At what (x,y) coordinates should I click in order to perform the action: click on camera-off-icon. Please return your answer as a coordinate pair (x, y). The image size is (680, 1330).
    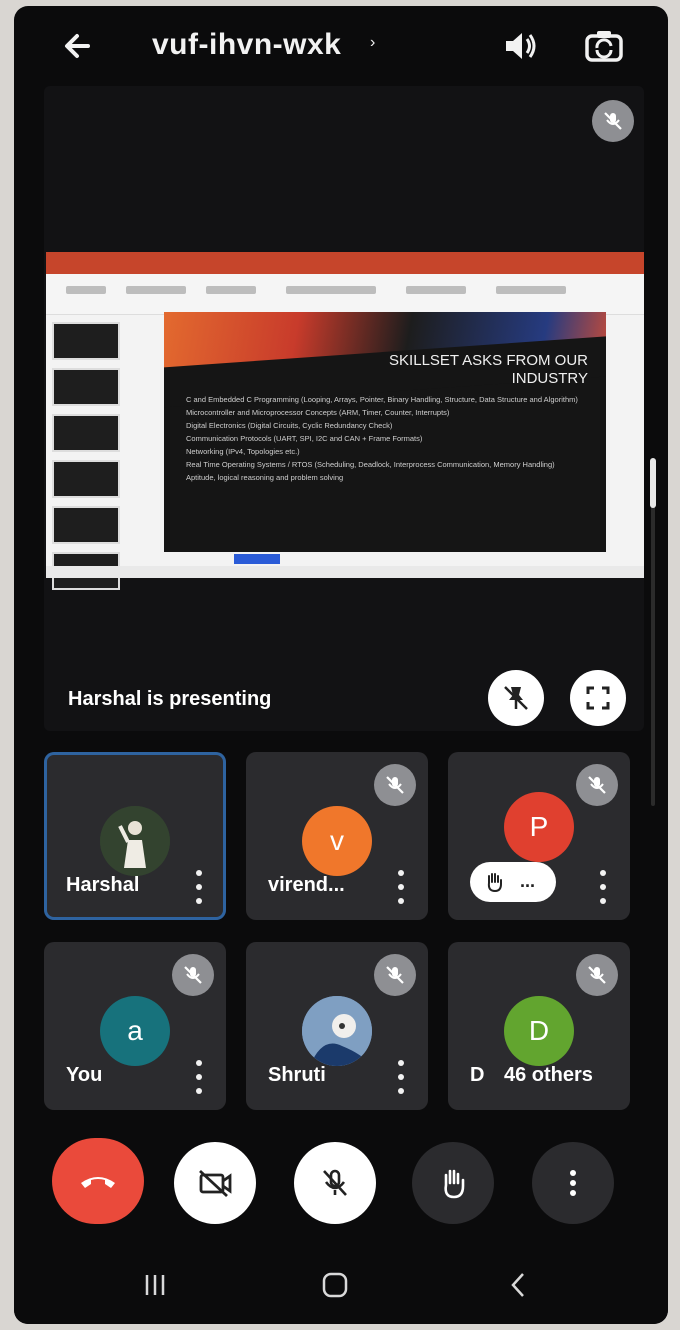
    Looking at the image, I should click on (215, 1183).